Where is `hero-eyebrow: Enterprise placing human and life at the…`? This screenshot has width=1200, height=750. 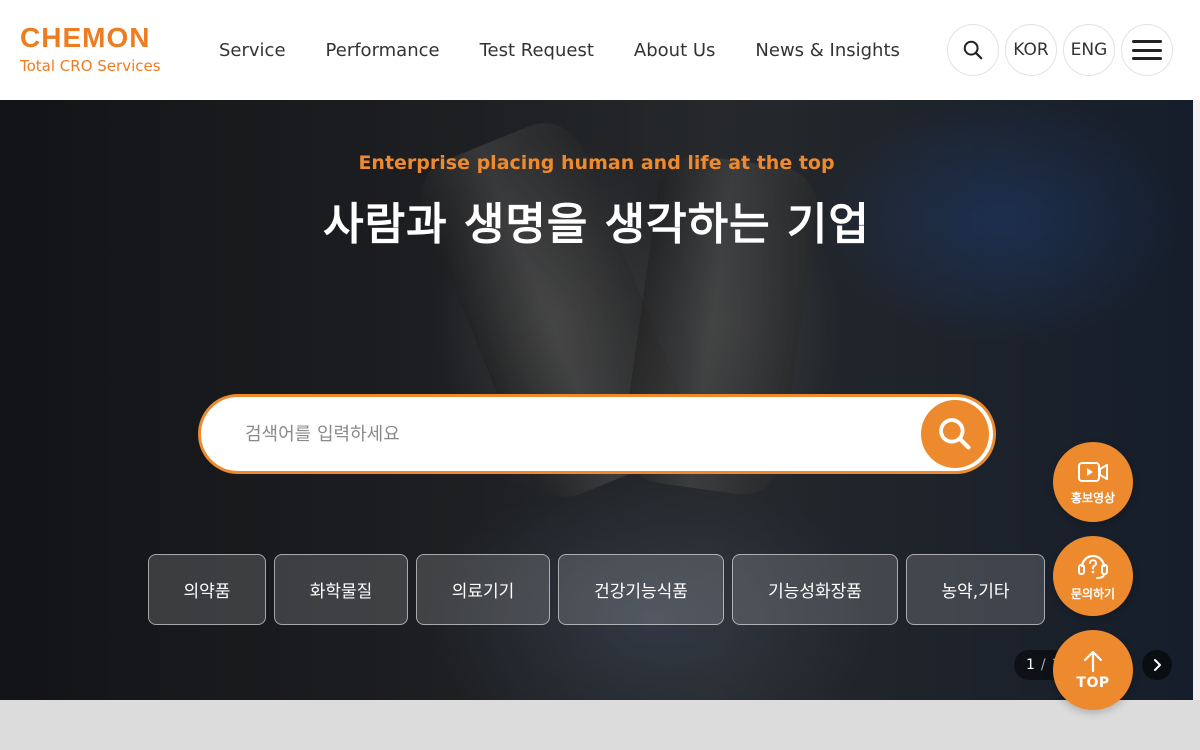
hero-eyebrow: Enterprise placing human and life at the… is located at coordinates (596, 163).